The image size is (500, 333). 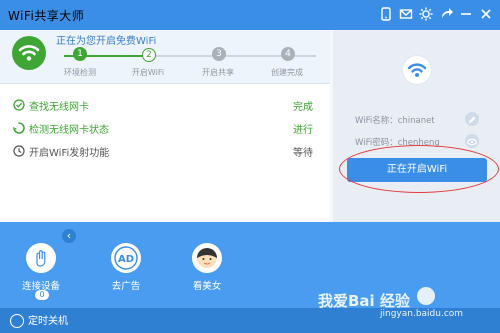 What do you see at coordinates (395, 121) in the screenshot?
I see `wifi-name: WiFi名称：chinanet` at bounding box center [395, 121].